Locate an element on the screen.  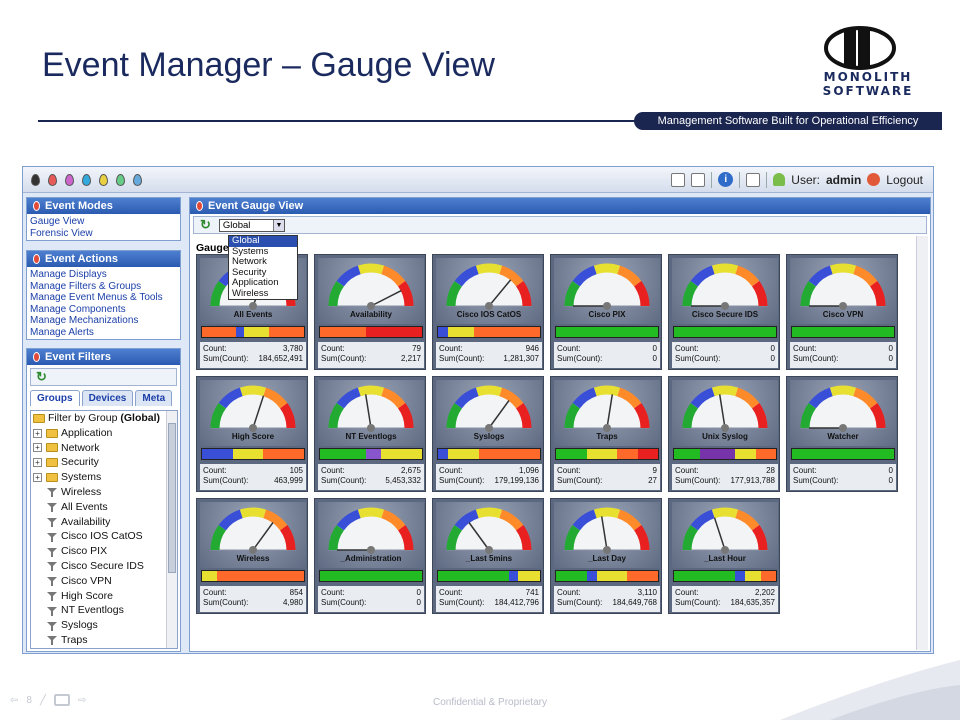
tree-filter-item: Availability is located at coordinates (104, 522).